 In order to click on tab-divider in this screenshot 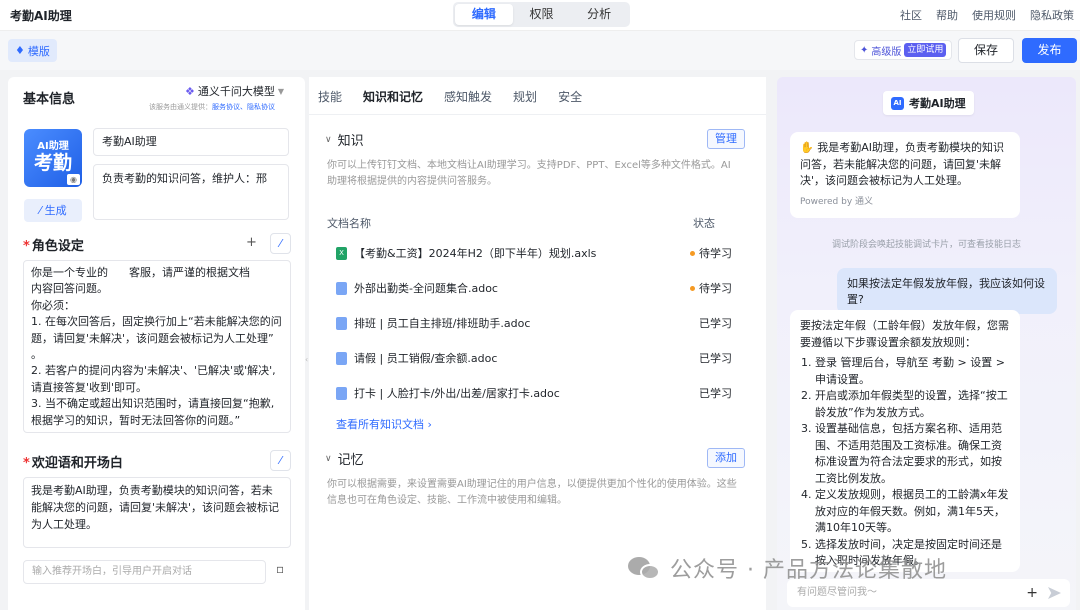, I will do `click(537, 114)`.